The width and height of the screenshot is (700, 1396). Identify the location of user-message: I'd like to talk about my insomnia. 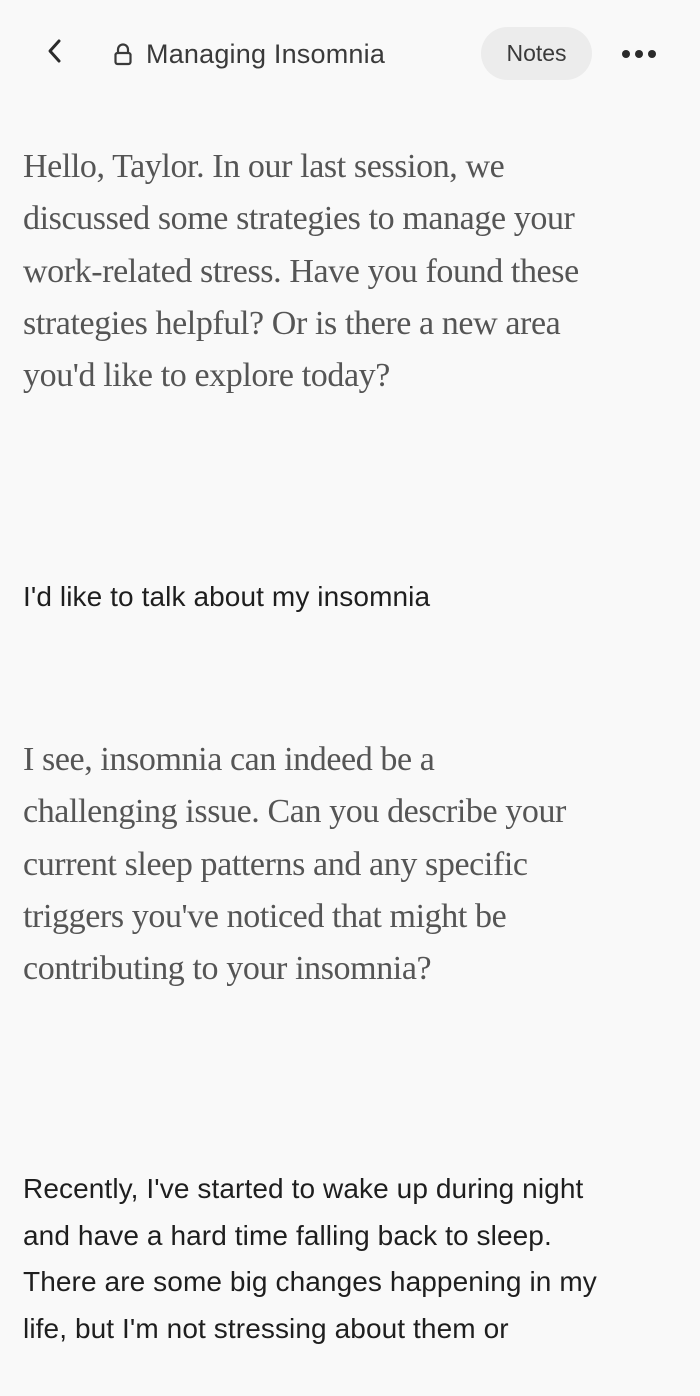
(227, 596).